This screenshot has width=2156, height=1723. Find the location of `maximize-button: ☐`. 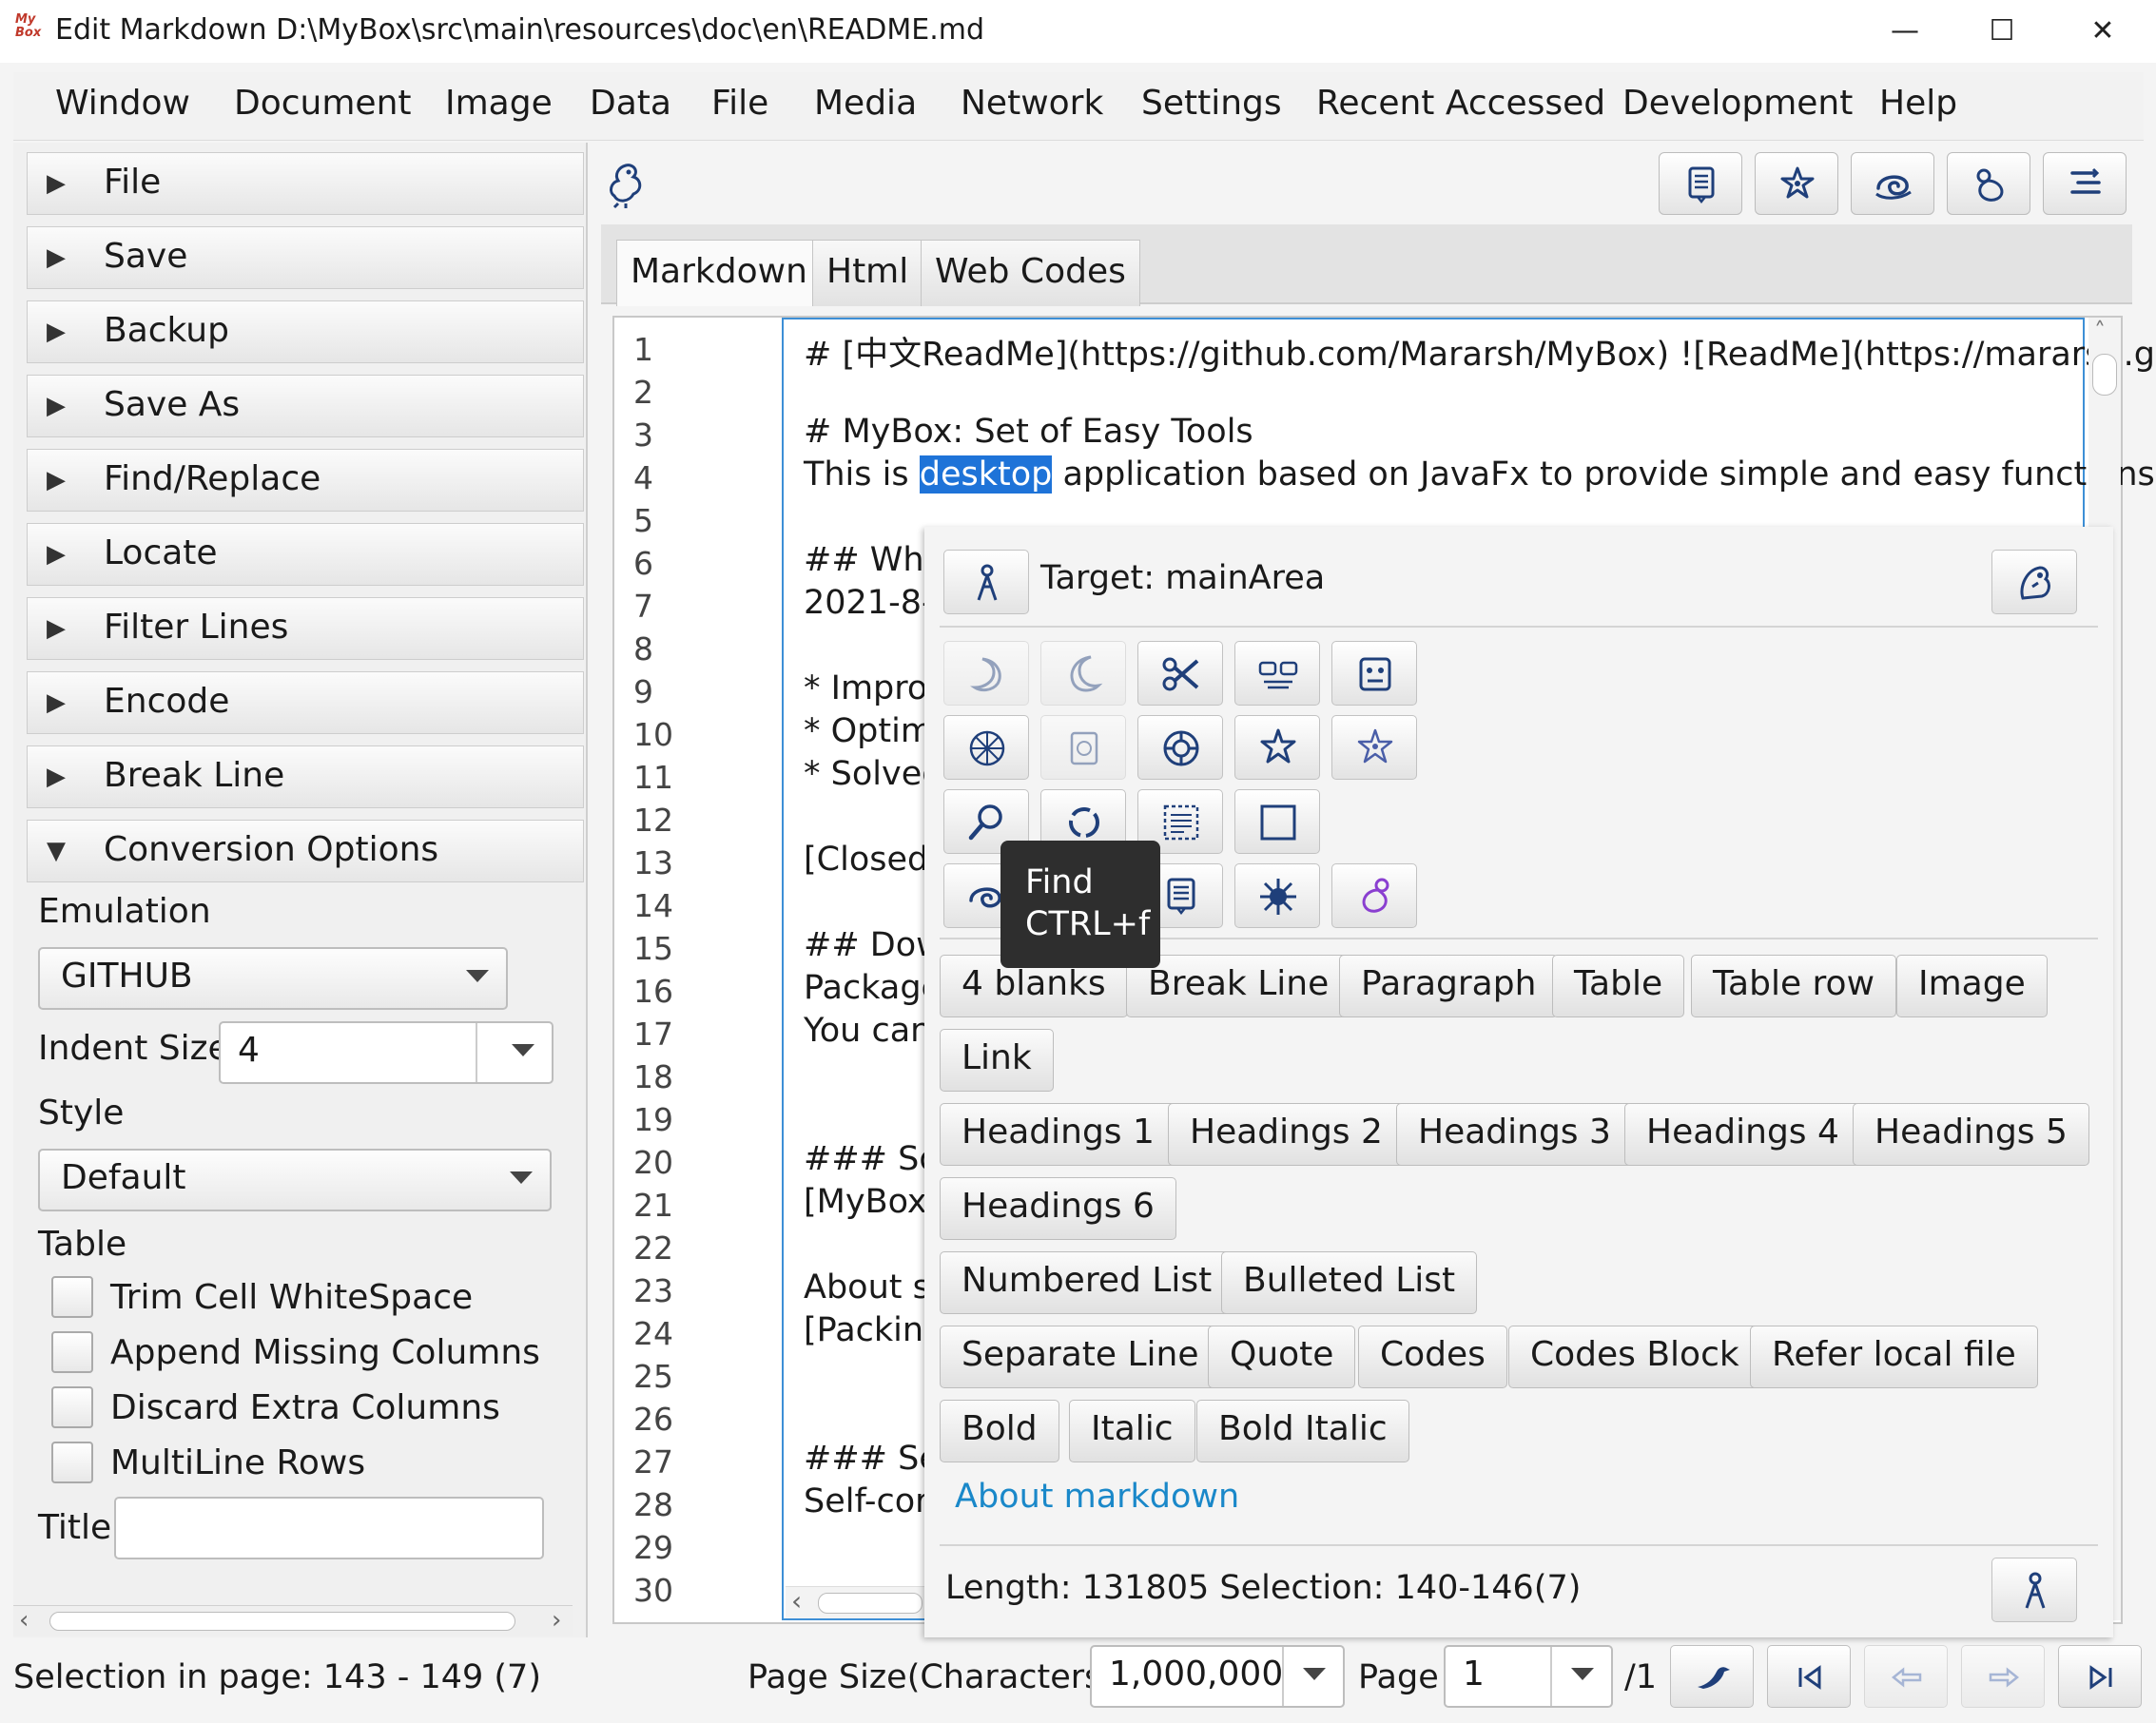

maximize-button: ☐ is located at coordinates (2002, 30).